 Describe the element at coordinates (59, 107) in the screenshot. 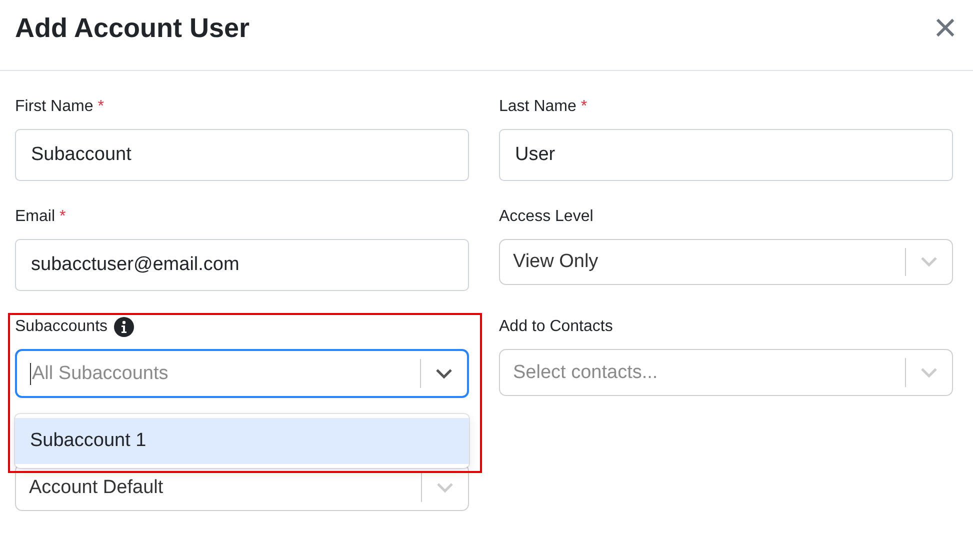

I see `field-label: First Name *` at that location.